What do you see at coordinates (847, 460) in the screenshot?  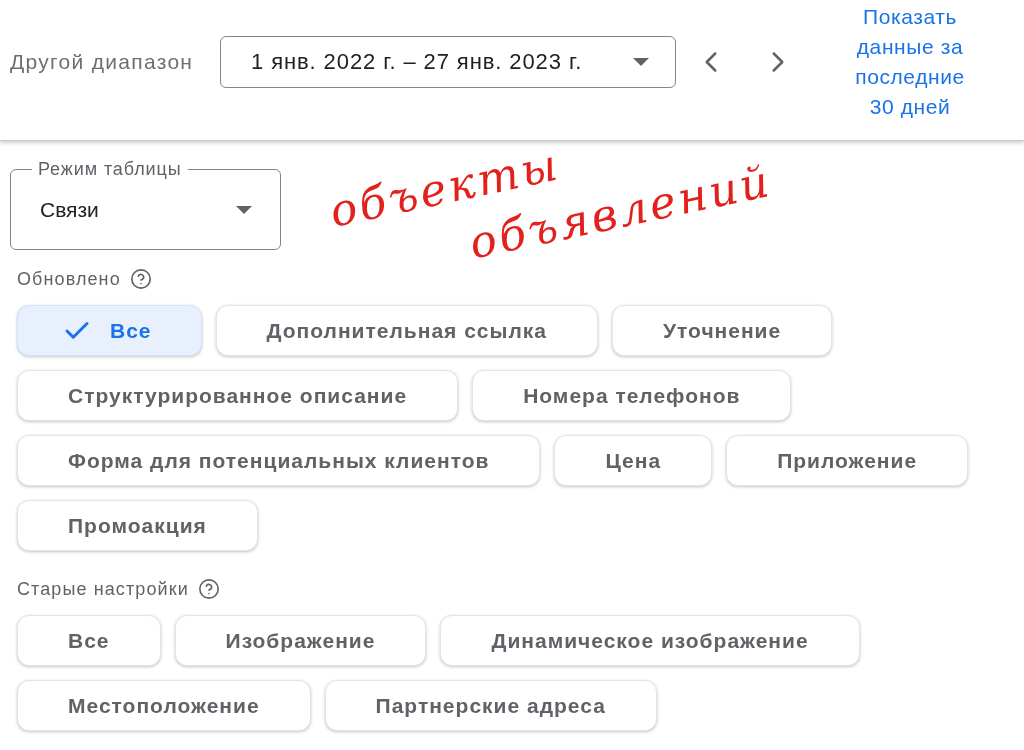 I see `filter-chip: Приложение` at bounding box center [847, 460].